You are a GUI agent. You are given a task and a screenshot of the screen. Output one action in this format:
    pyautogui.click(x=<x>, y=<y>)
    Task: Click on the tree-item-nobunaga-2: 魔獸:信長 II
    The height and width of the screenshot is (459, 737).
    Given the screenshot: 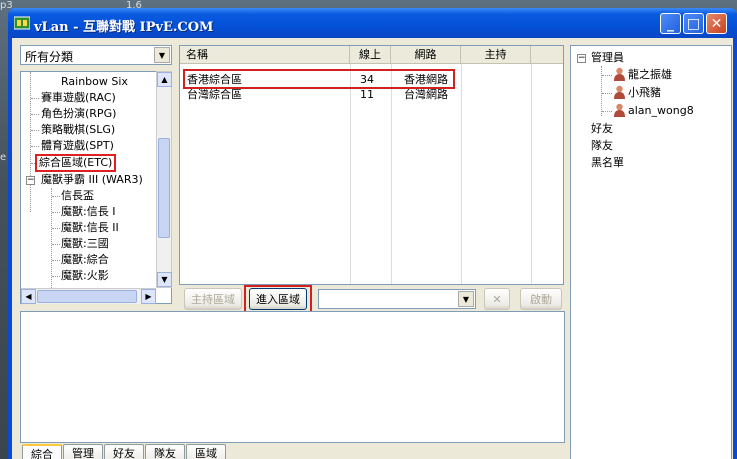 What is the action you would take?
    pyautogui.click(x=90, y=228)
    